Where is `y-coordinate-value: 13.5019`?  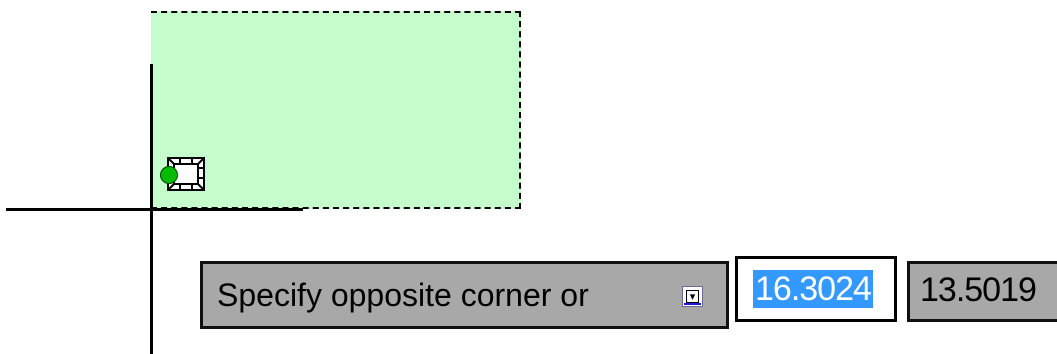
y-coordinate-value: 13.5019 is located at coordinates (978, 290).